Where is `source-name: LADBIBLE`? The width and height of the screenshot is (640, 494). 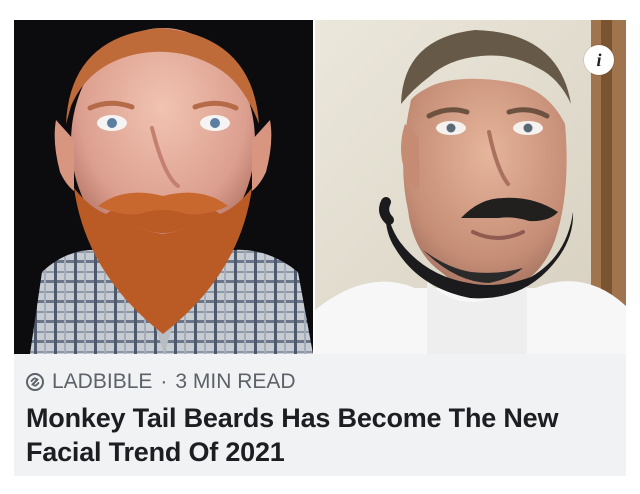 source-name: LADBIBLE is located at coordinates (102, 381).